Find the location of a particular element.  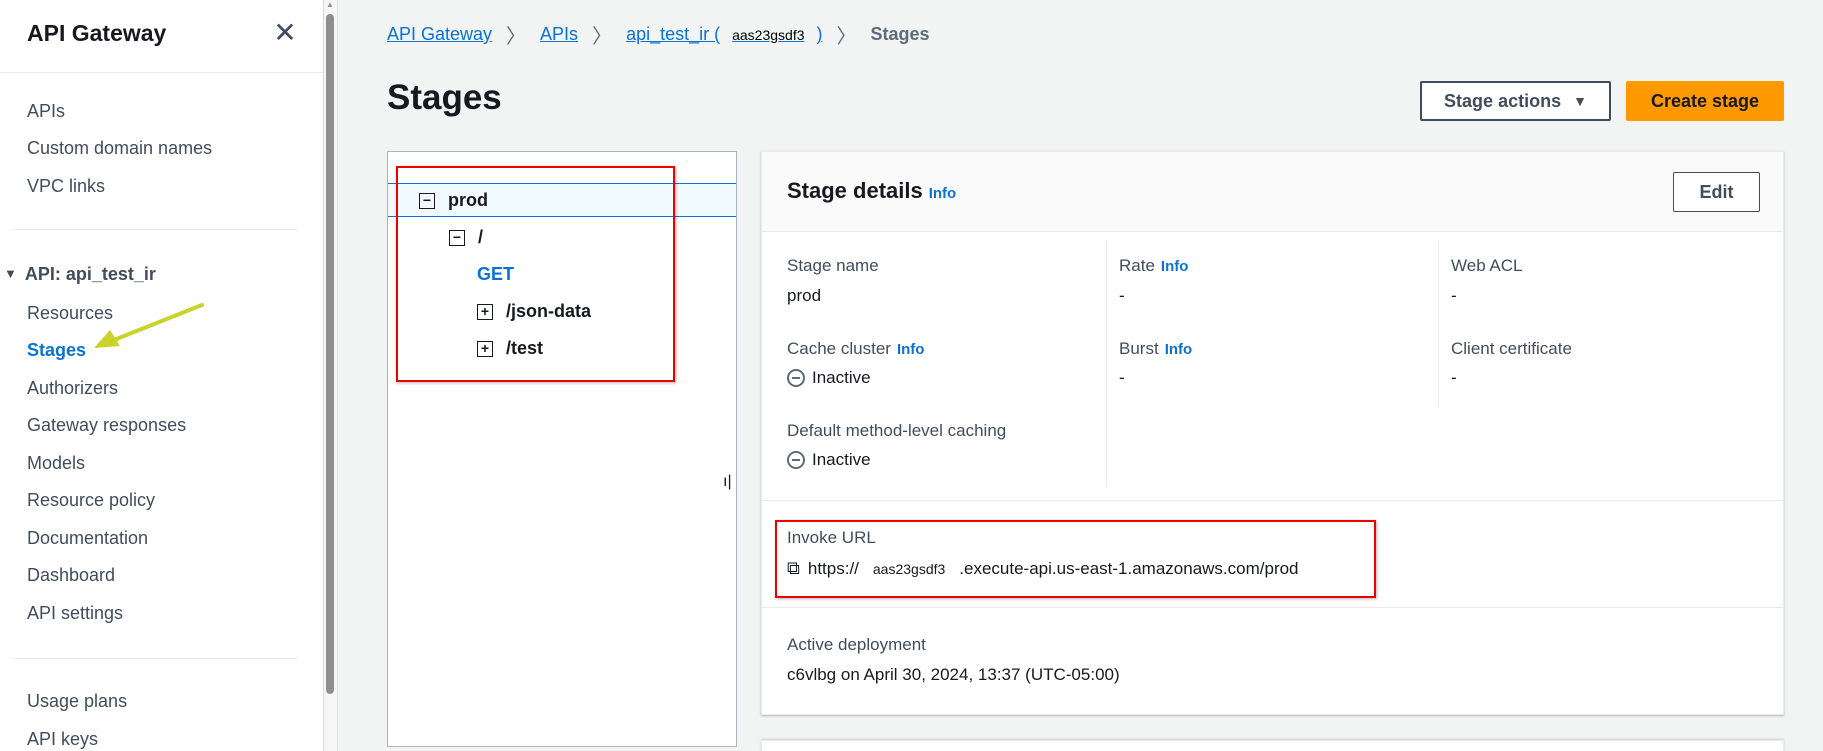

page-title: Stages is located at coordinates (444, 97).